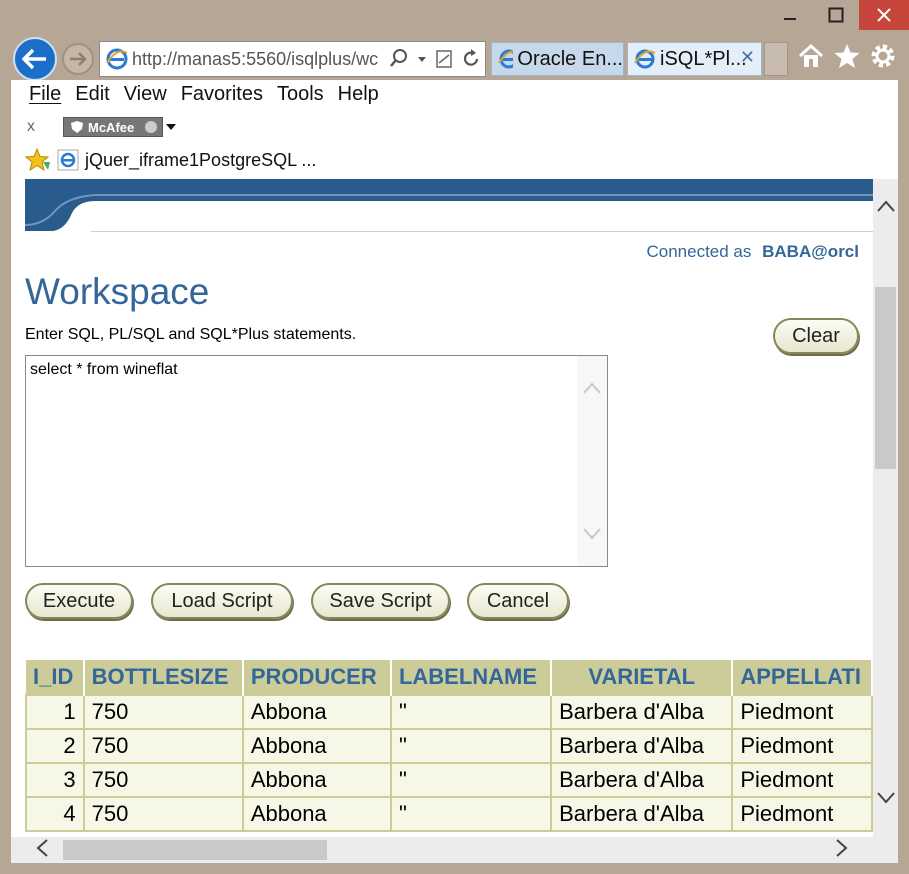 Image resolution: width=909 pixels, height=874 pixels. Describe the element at coordinates (836, 15) in the screenshot. I see `maximize-button` at that location.